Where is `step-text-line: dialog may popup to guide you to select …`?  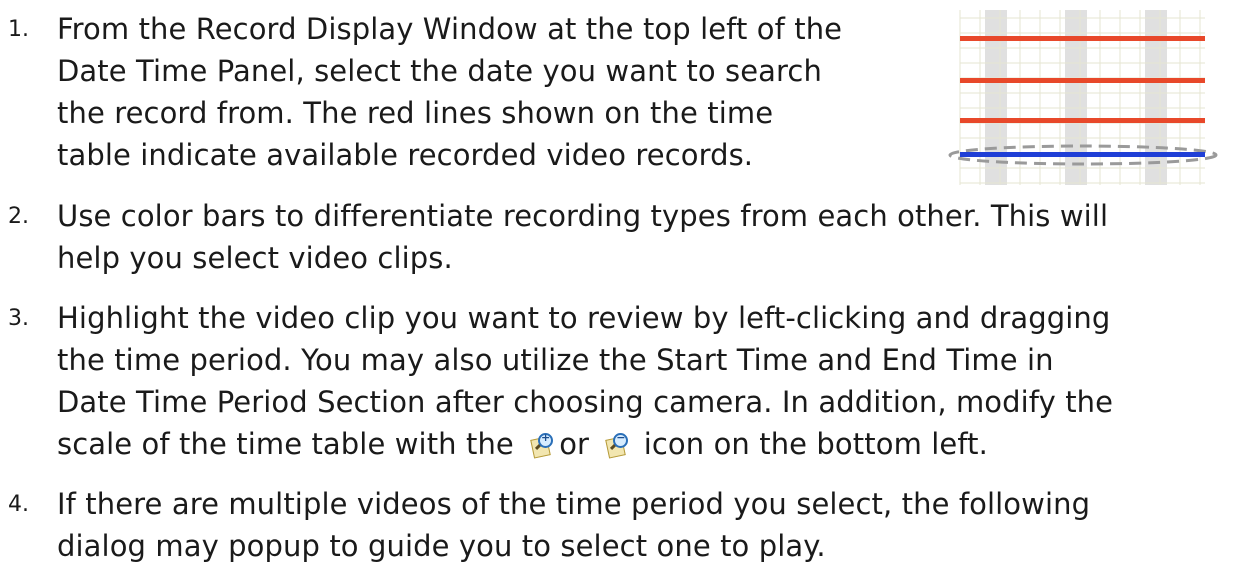 step-text-line: dialog may popup to guide you to select … is located at coordinates (441, 546).